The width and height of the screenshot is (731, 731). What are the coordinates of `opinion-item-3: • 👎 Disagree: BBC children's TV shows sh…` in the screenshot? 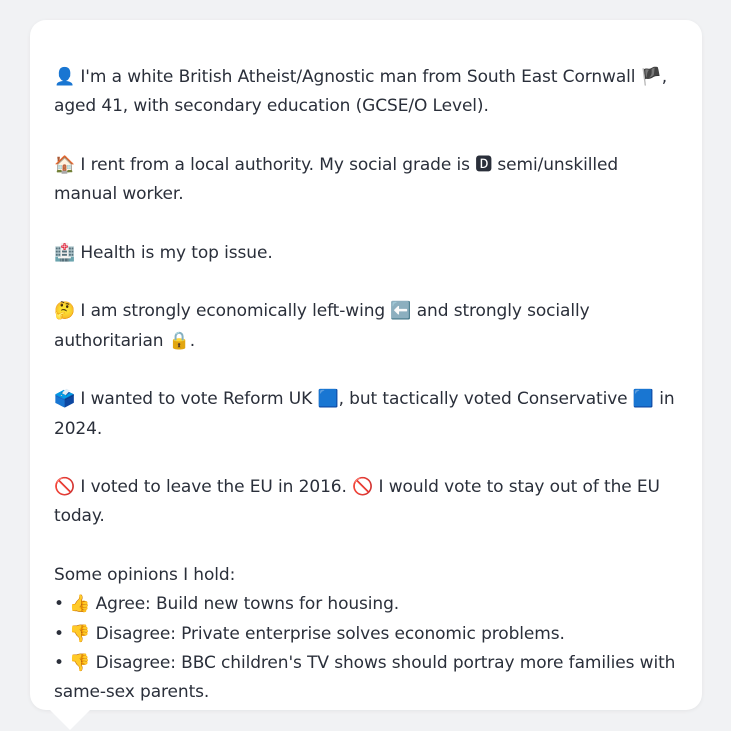 It's located at (365, 677).